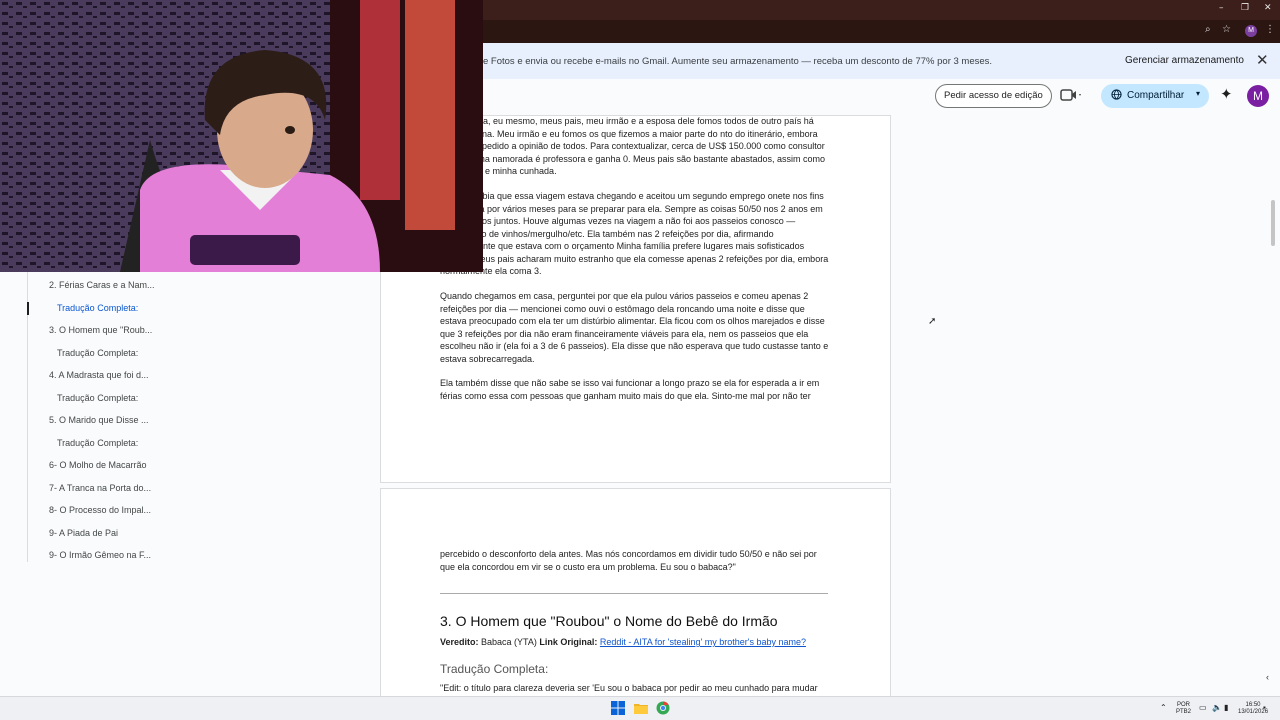 Image resolution: width=1280 pixels, height=720 pixels. I want to click on language-indicator: POR PTB2, so click(1183, 709).